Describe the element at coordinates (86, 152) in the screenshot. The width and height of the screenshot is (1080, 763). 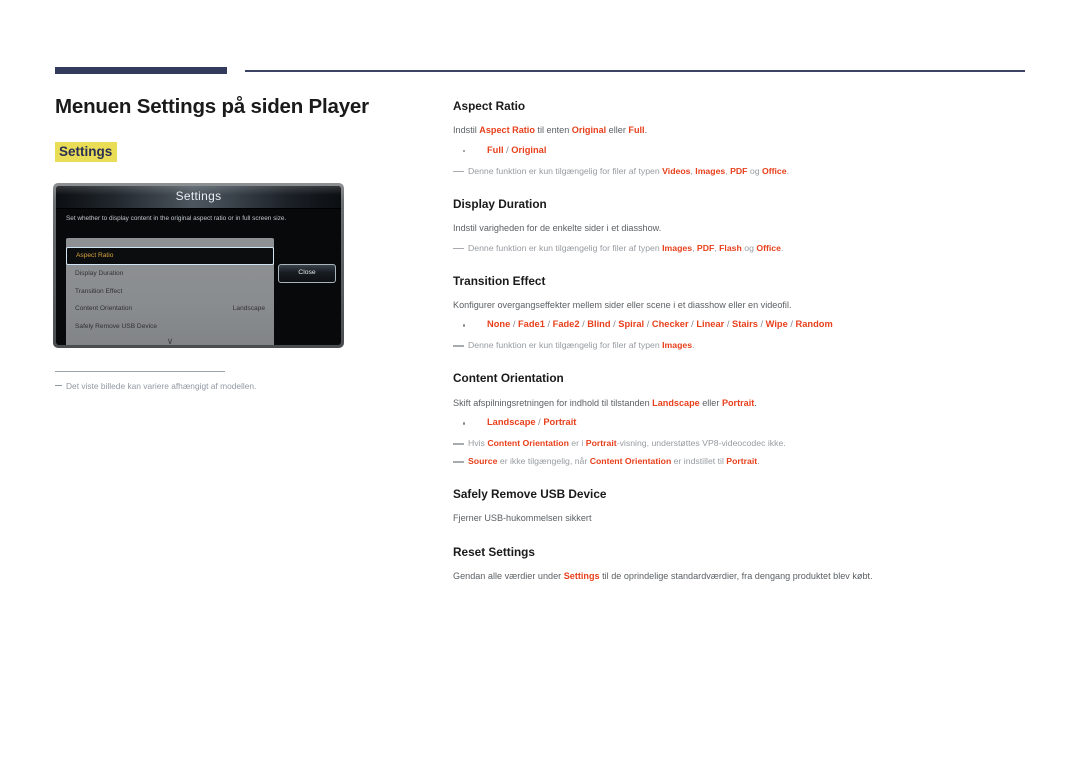
I see `settings-highlight-tag: Settings` at that location.